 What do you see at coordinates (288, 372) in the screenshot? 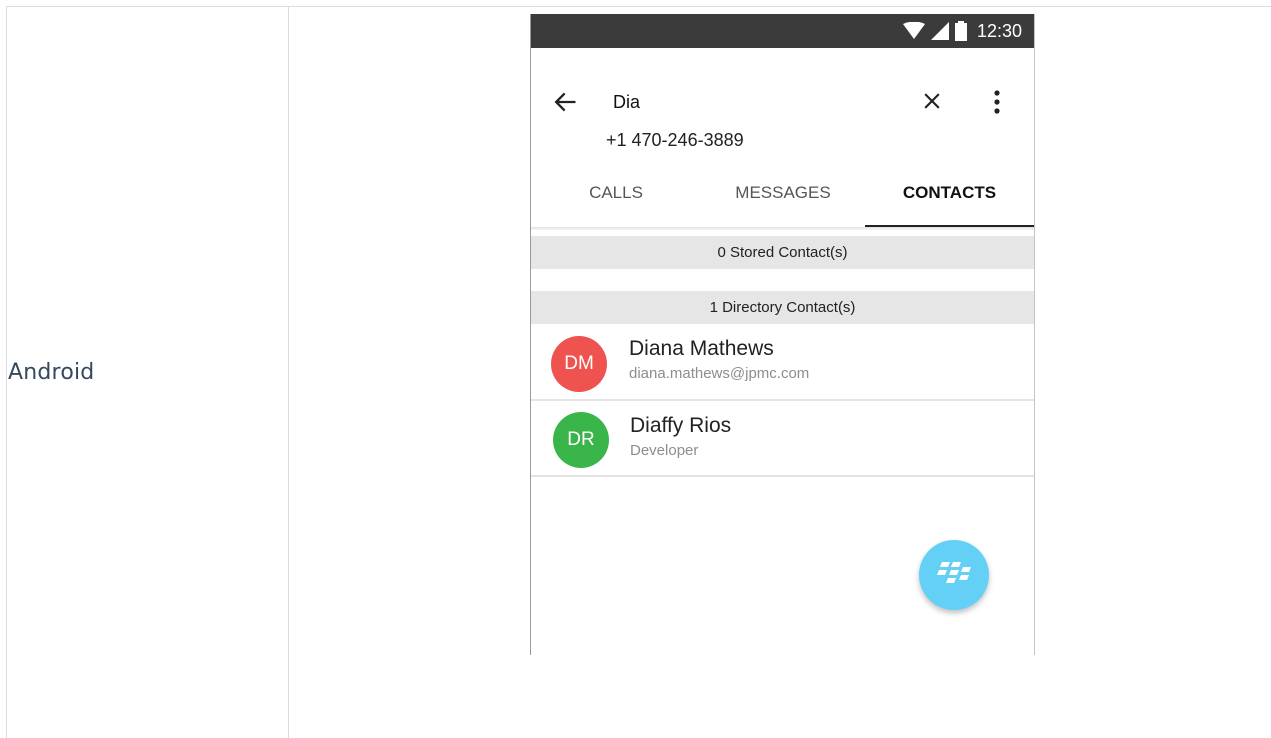
I see `table-column-divider` at bounding box center [288, 372].